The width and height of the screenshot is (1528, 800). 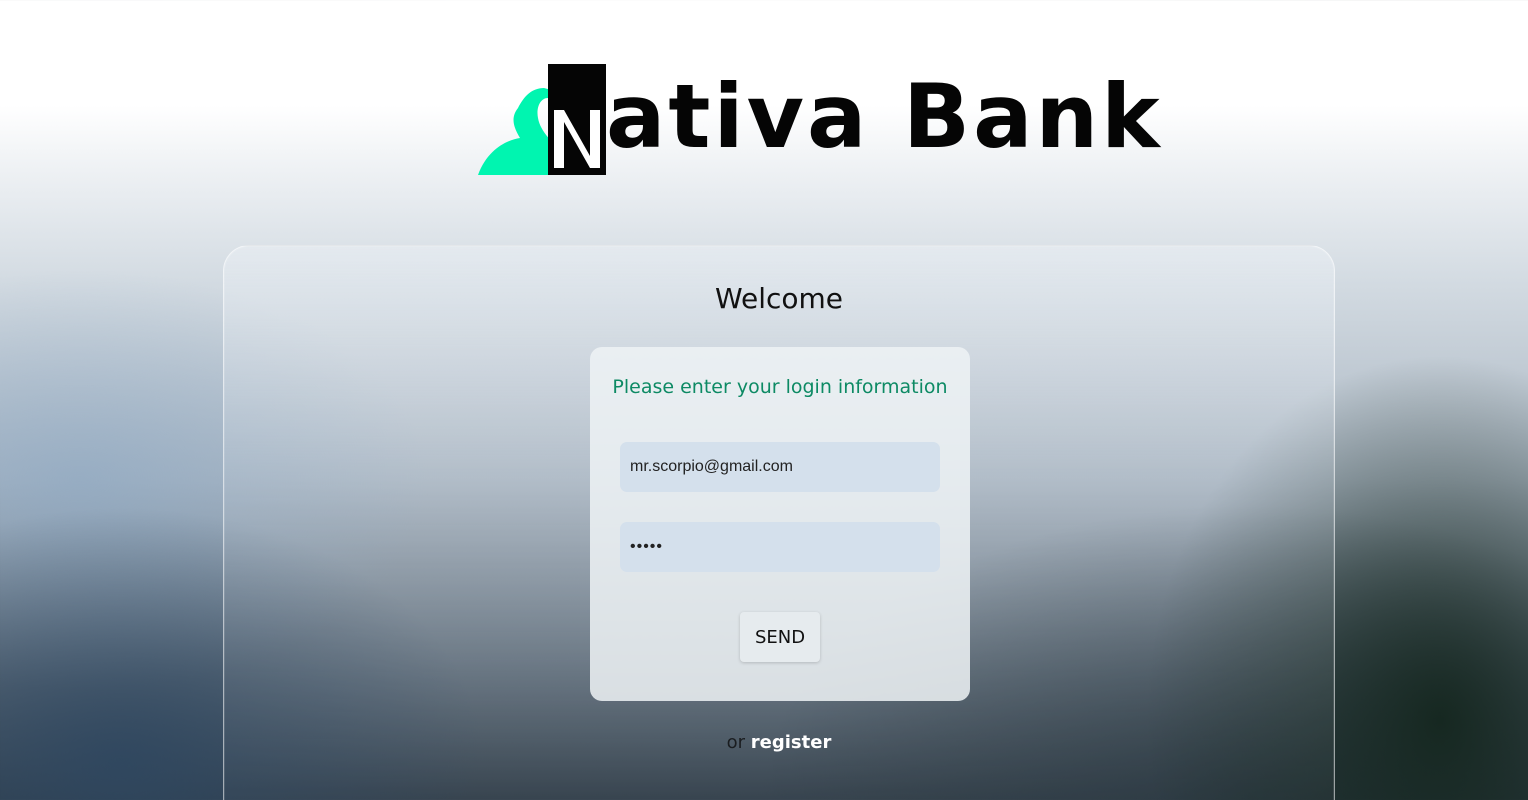 I want to click on logo-n-letter, so click(x=577, y=139).